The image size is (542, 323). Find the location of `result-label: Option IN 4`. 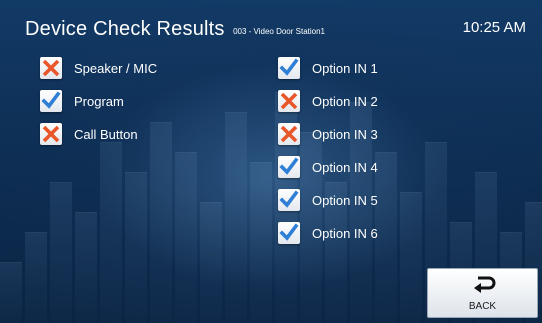

result-label: Option IN 4 is located at coordinates (345, 167).